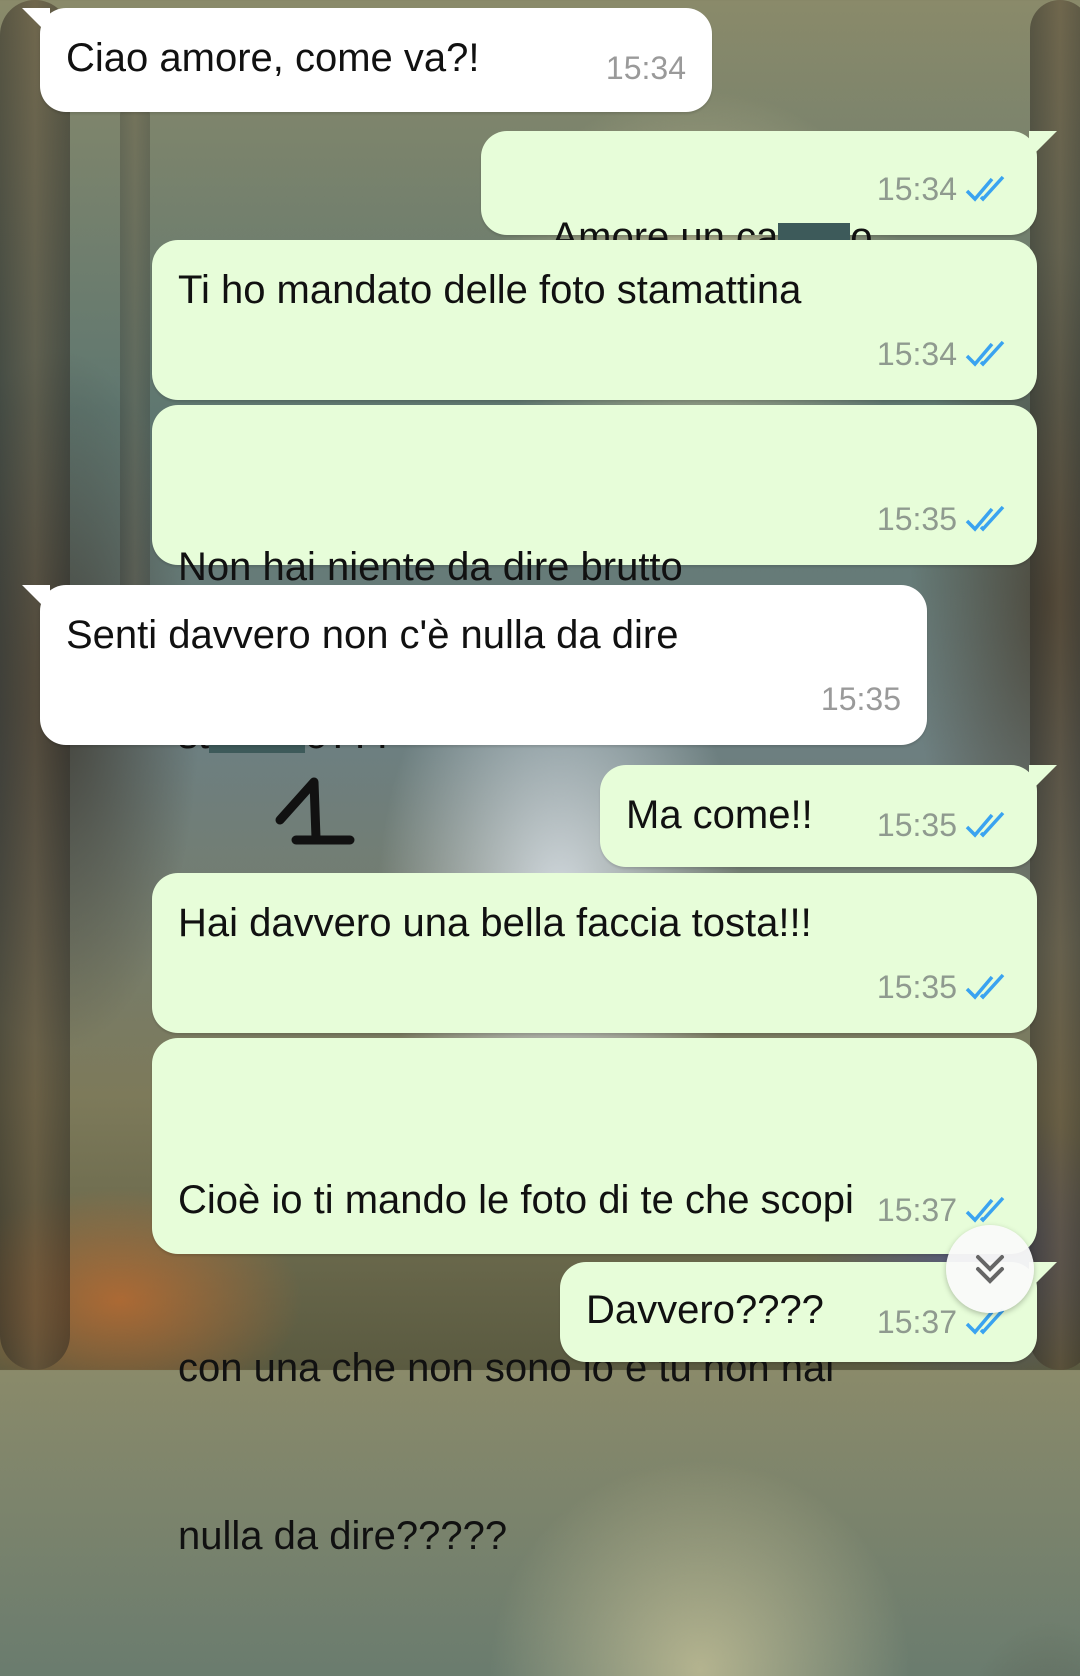  What do you see at coordinates (273, 58) in the screenshot?
I see `message-text: Ciao amore, come va?!` at bounding box center [273, 58].